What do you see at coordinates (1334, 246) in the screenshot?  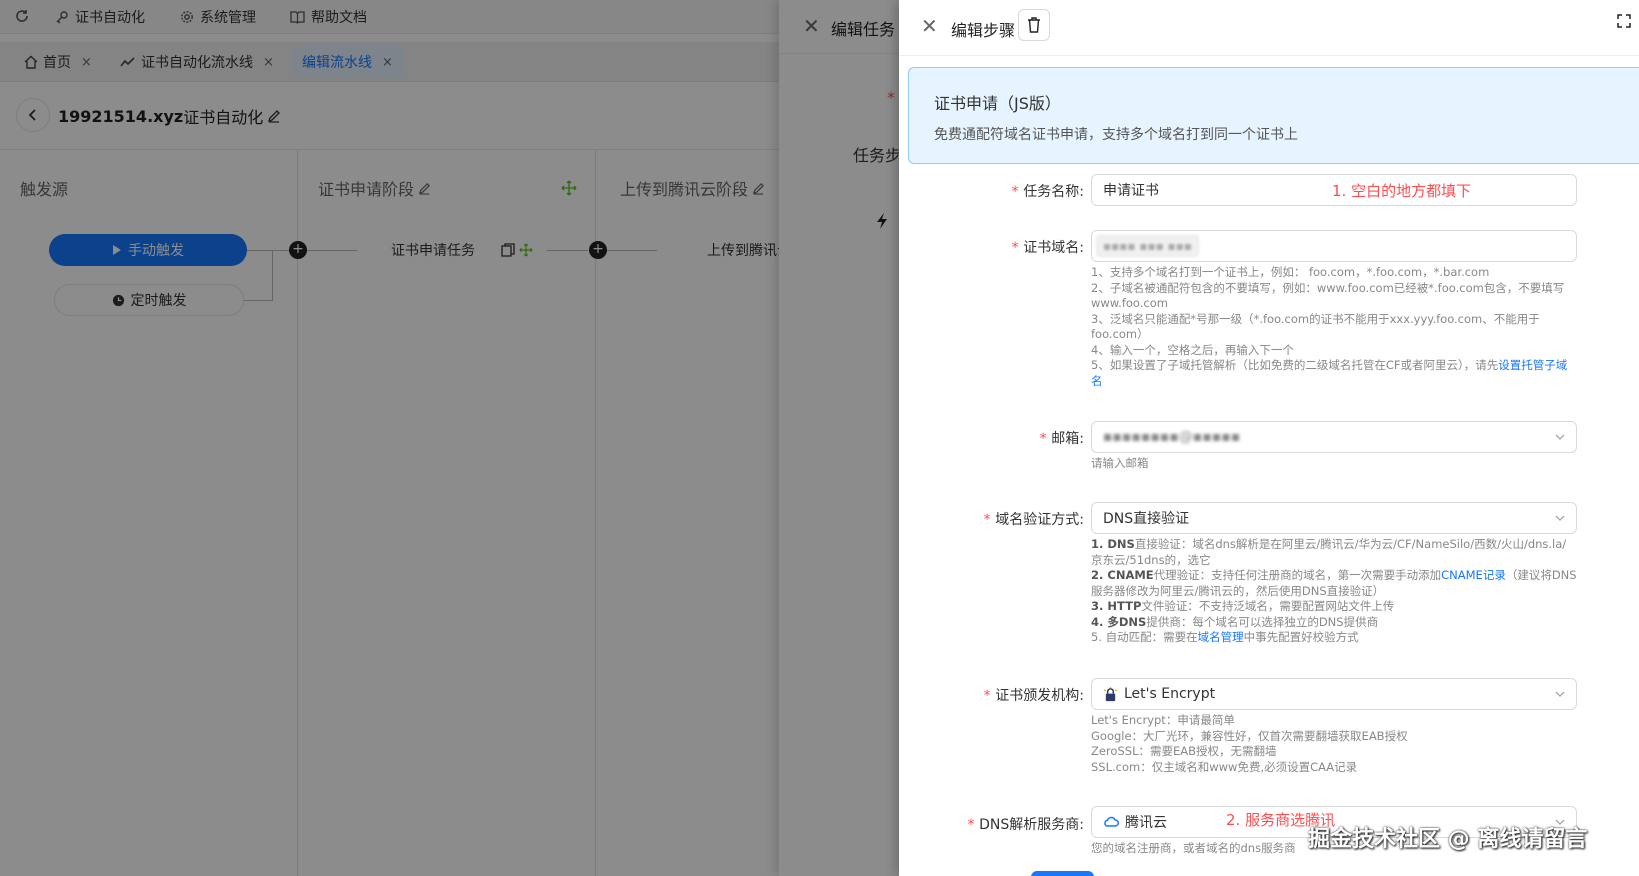 I see `domain-tags-input: ▪▪▪▪ ▪▪▪ ▪▪▪` at bounding box center [1334, 246].